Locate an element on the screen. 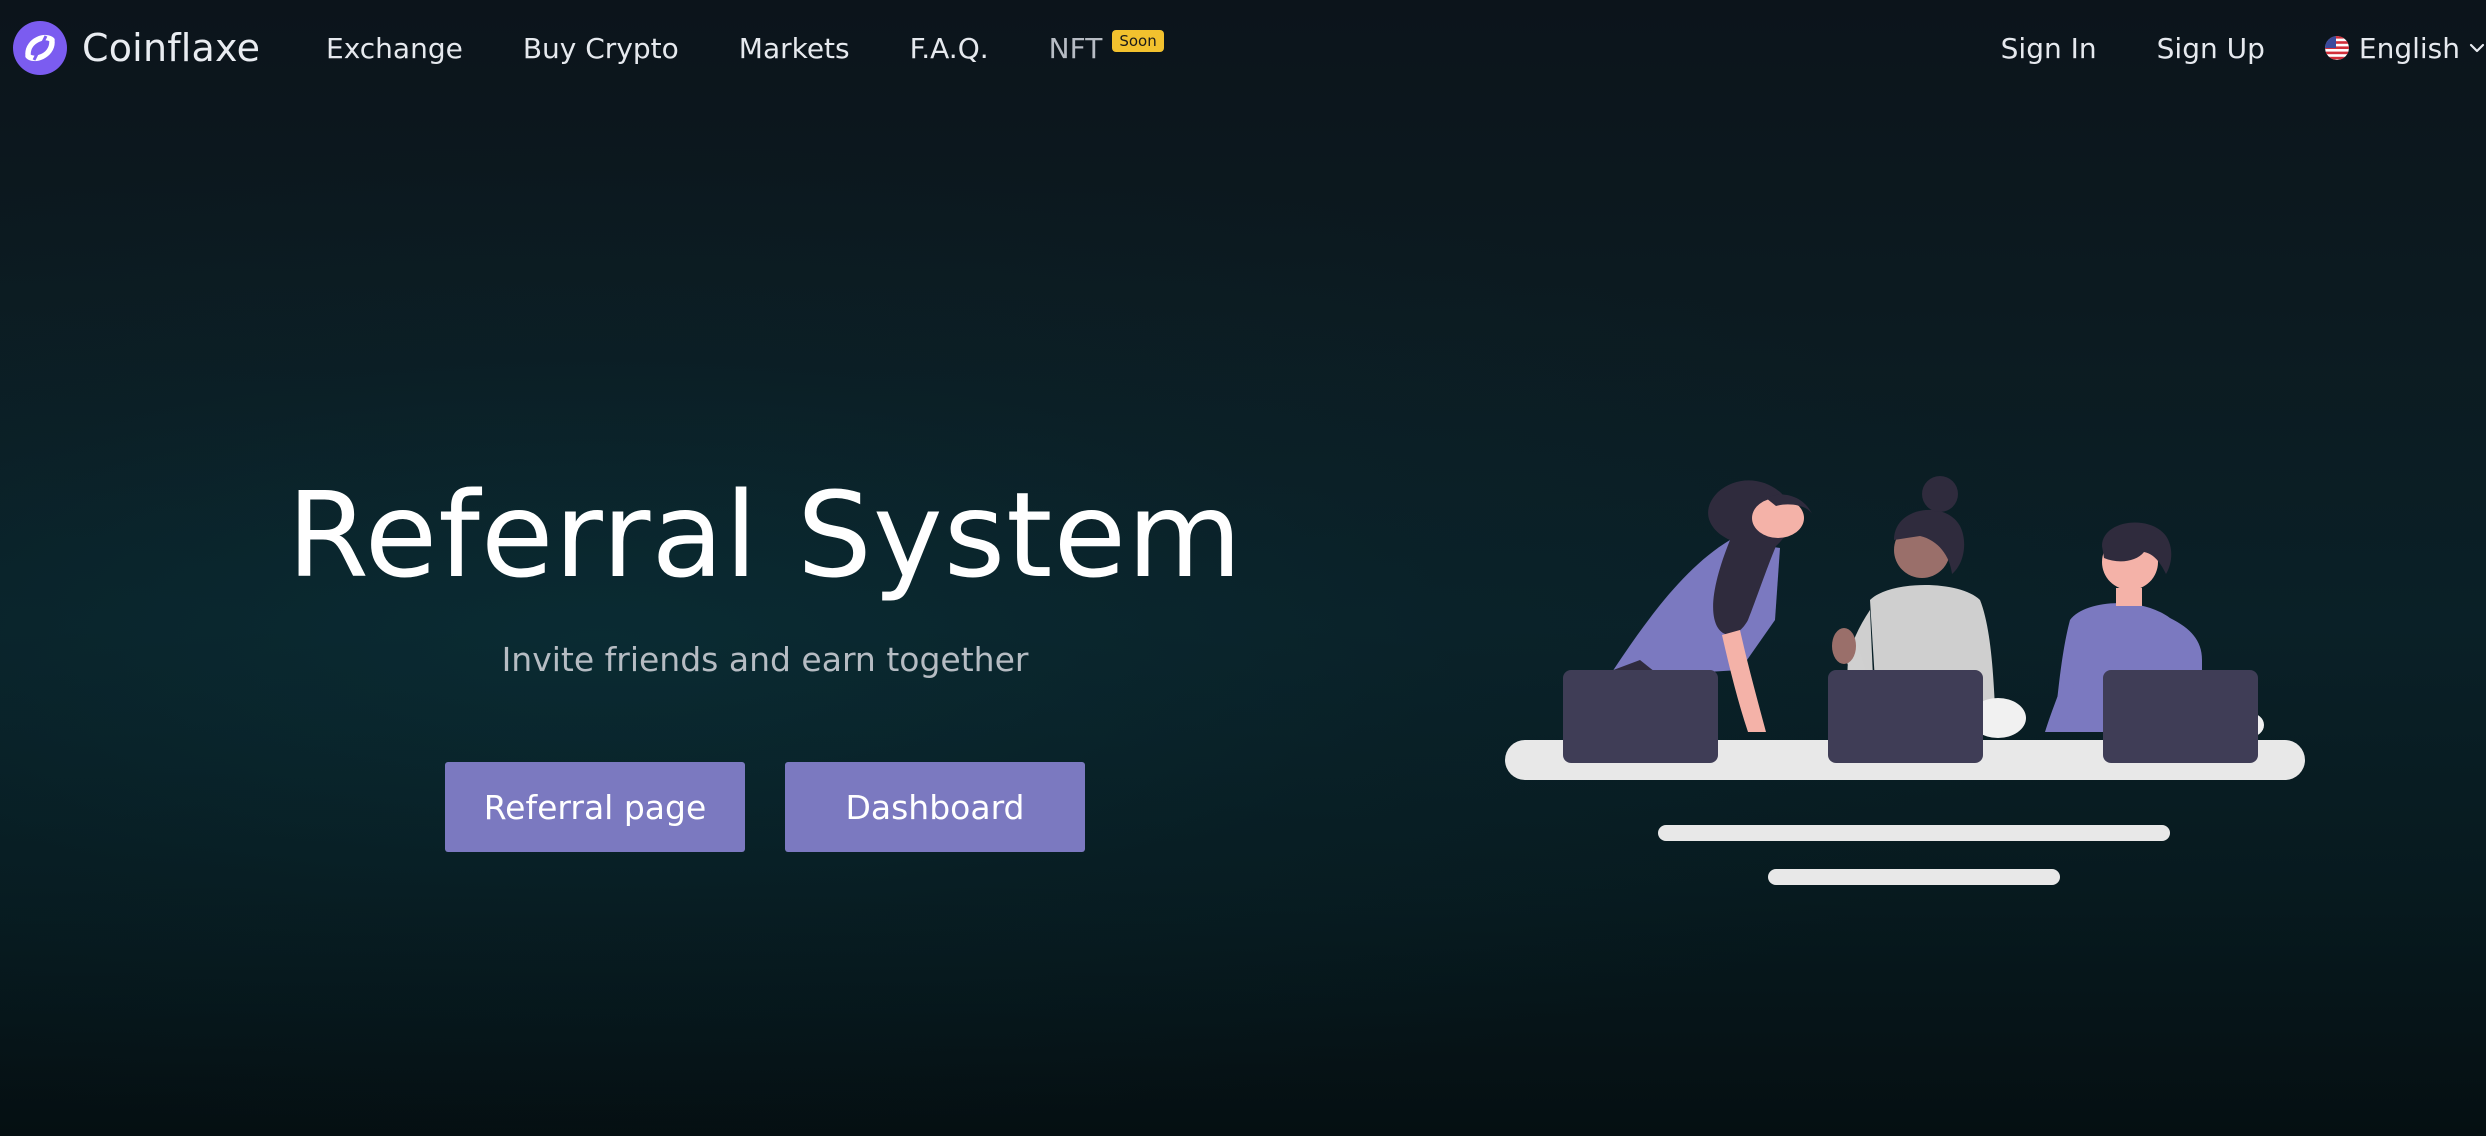 The image size is (2486, 1136). chevron-down-icon is located at coordinates (2477, 48).